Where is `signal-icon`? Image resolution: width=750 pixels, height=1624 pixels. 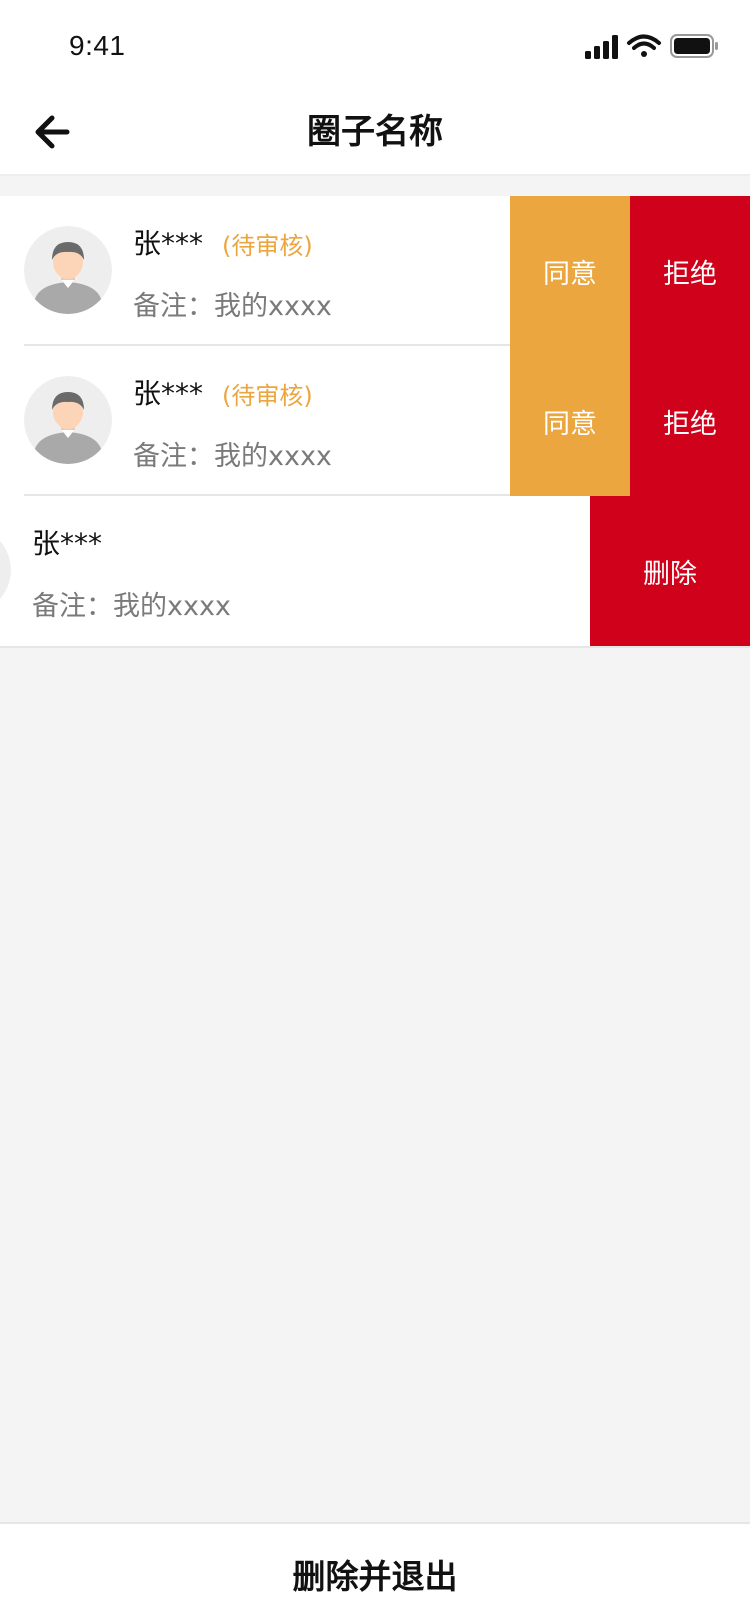 signal-icon is located at coordinates (601, 47).